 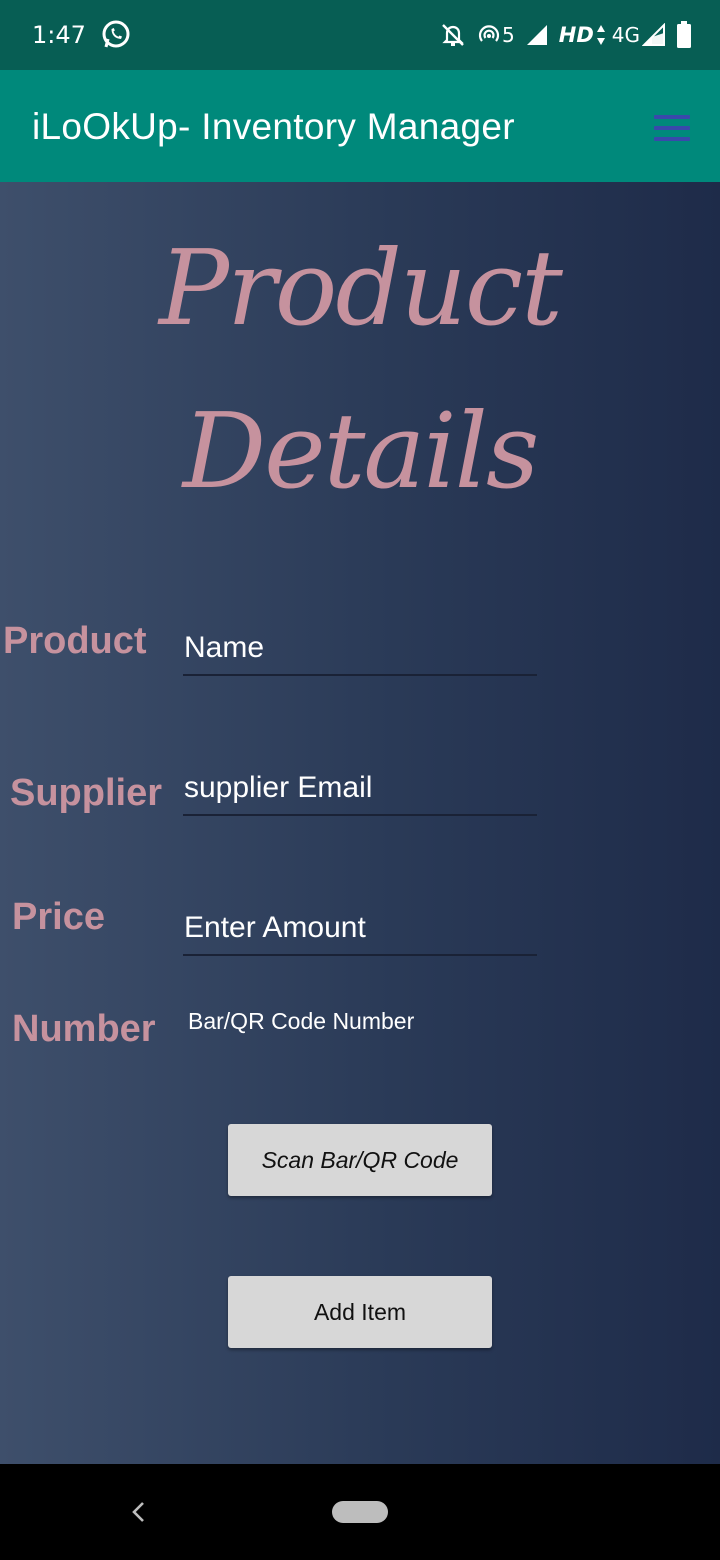 What do you see at coordinates (360, 926) in the screenshot?
I see `price-input` at bounding box center [360, 926].